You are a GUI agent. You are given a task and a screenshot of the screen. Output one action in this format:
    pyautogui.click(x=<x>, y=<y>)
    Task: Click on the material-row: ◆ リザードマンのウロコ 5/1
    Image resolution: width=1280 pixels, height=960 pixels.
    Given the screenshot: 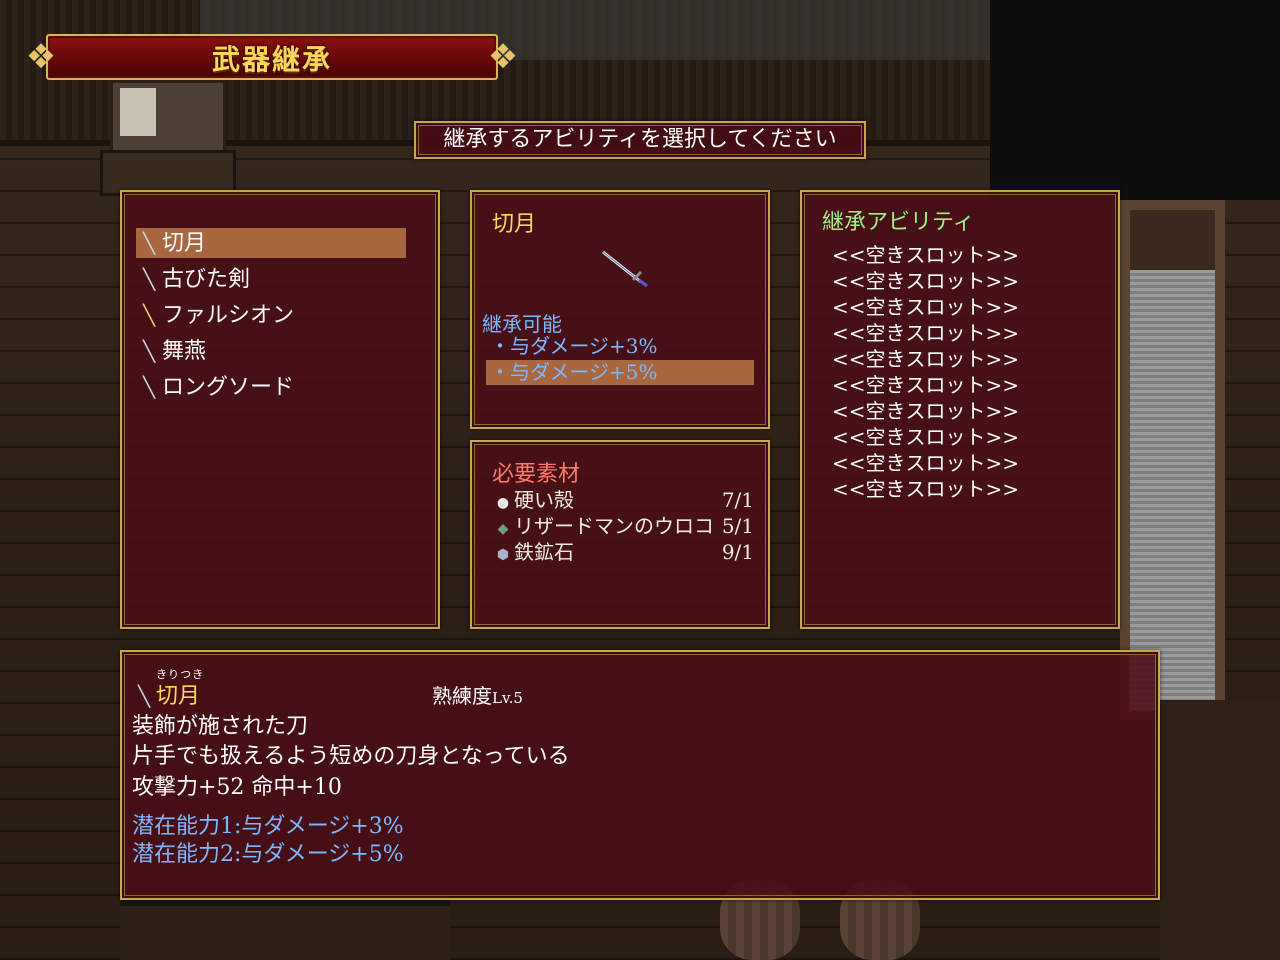 What is the action you would take?
    pyautogui.click(x=623, y=526)
    